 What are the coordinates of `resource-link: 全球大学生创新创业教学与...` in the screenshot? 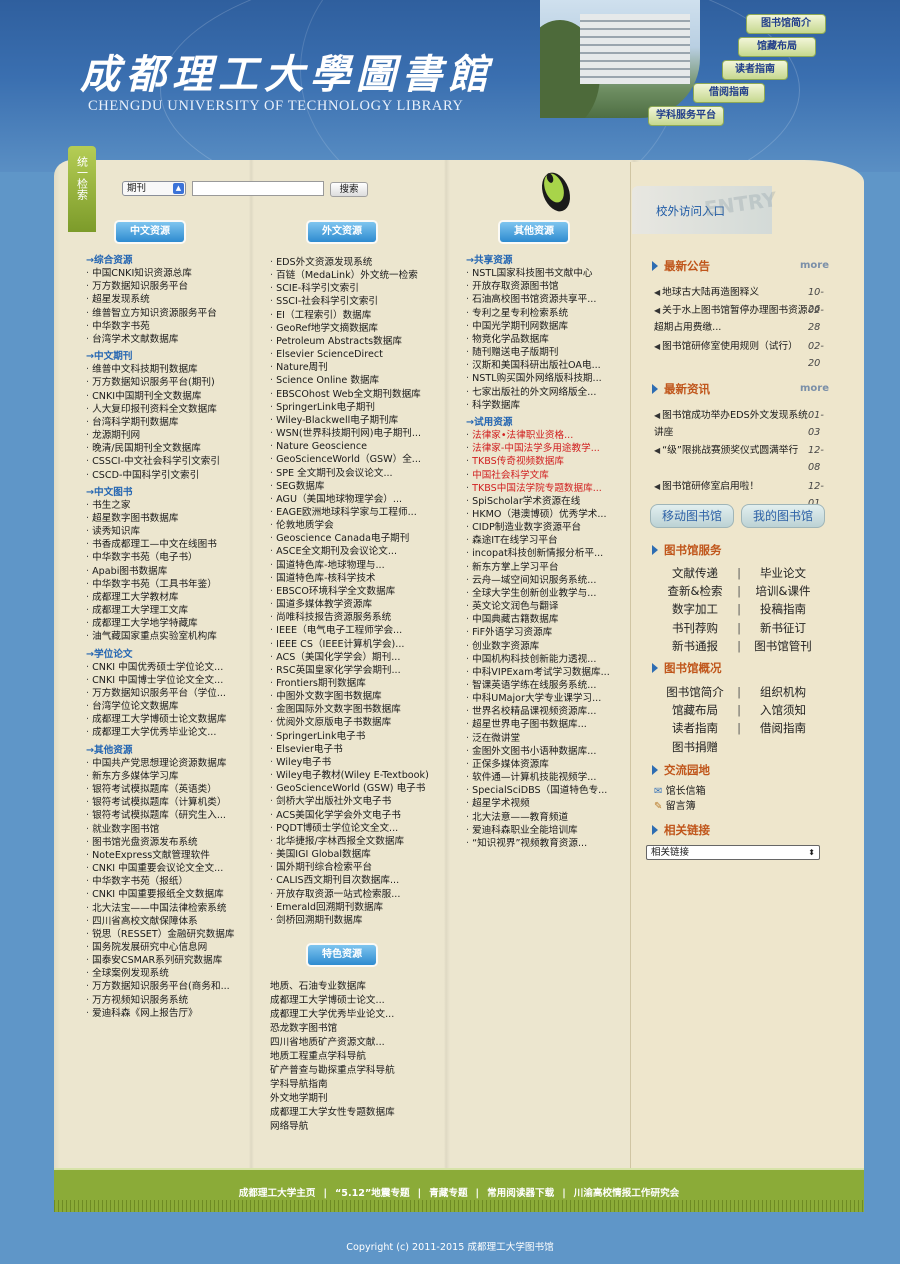 It's located at (538, 593).